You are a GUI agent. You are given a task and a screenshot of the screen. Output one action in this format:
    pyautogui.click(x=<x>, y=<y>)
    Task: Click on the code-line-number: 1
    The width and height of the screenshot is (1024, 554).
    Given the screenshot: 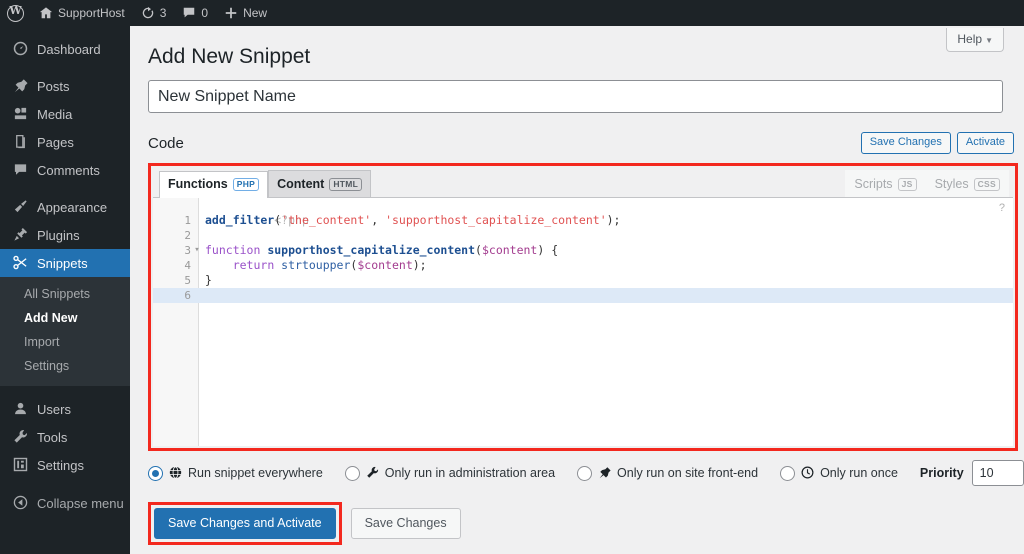 What is the action you would take?
    pyautogui.click(x=187, y=221)
    